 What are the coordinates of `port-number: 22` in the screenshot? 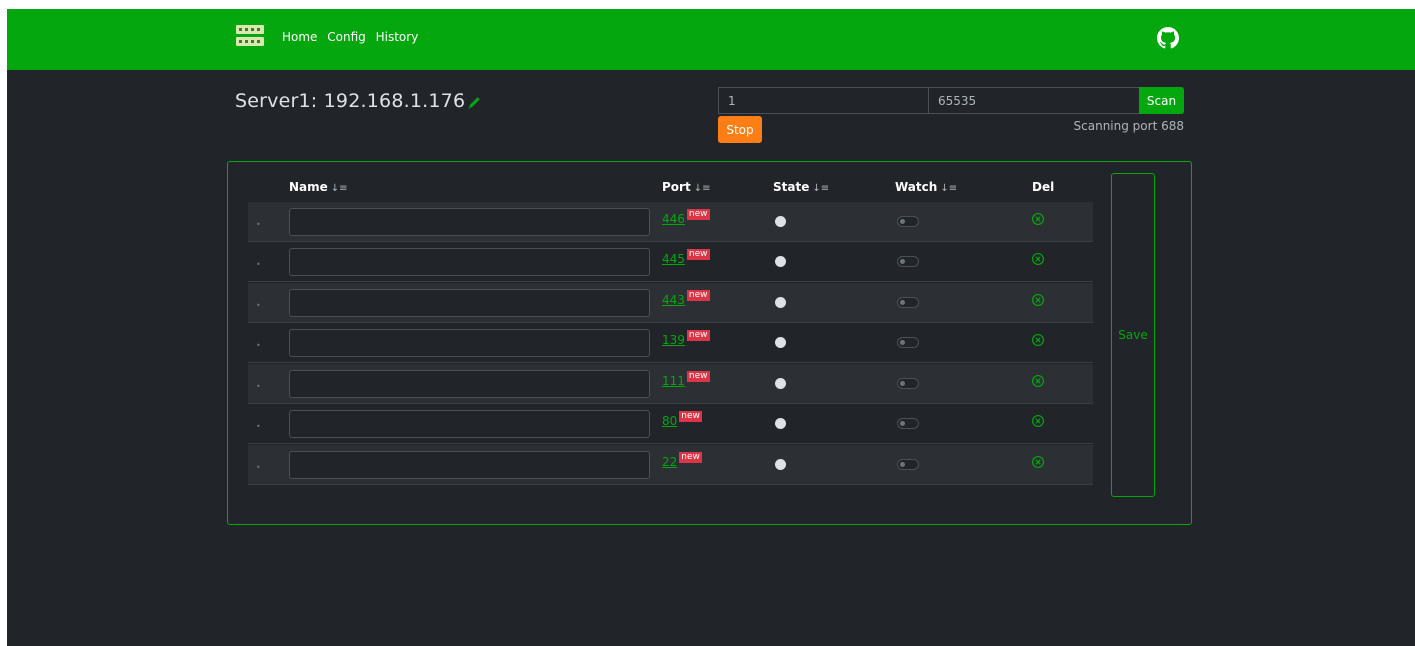 It's located at (670, 462).